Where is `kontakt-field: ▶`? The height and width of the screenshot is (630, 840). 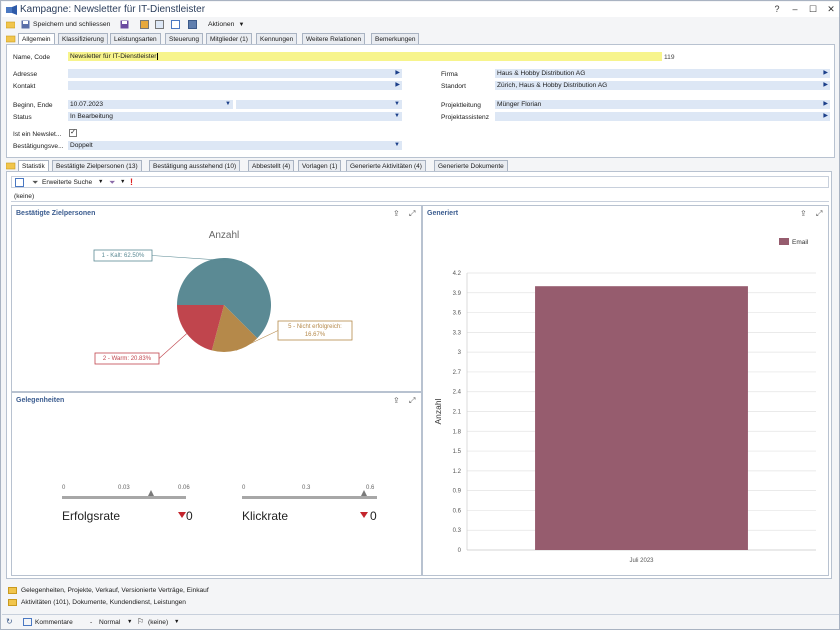
kontakt-field: ▶ is located at coordinates (235, 85).